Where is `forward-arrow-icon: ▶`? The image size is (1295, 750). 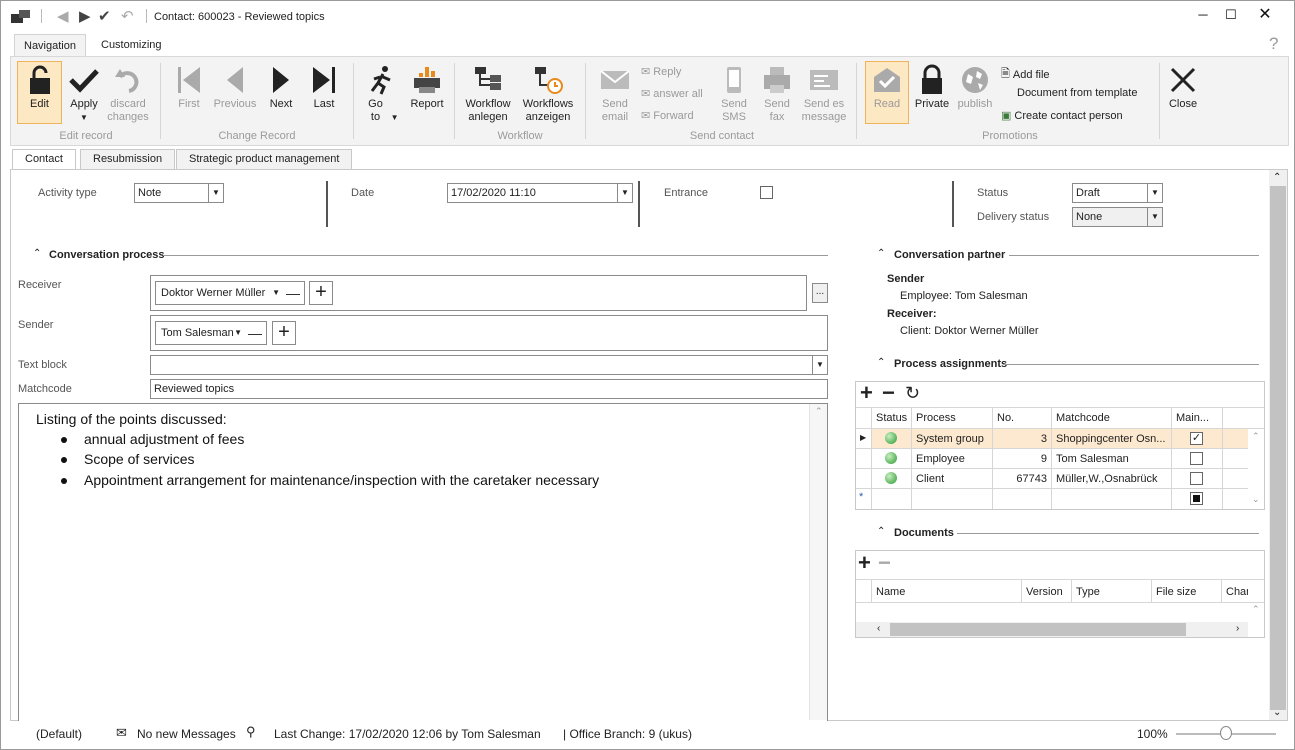
forward-arrow-icon: ▶ is located at coordinates (85, 17).